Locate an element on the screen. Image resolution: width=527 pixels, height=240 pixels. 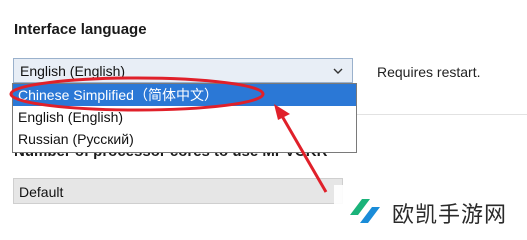
pointer-arrow-head is located at coordinates (282, 112).